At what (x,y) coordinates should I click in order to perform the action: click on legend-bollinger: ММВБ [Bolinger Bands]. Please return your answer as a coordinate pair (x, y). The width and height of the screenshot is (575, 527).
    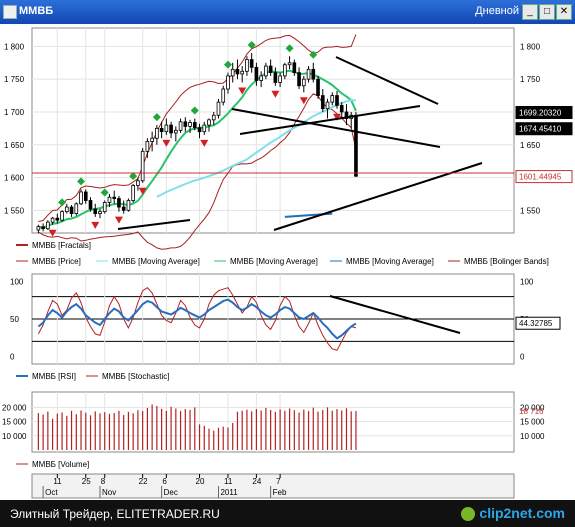
    Looking at the image, I should click on (506, 261).